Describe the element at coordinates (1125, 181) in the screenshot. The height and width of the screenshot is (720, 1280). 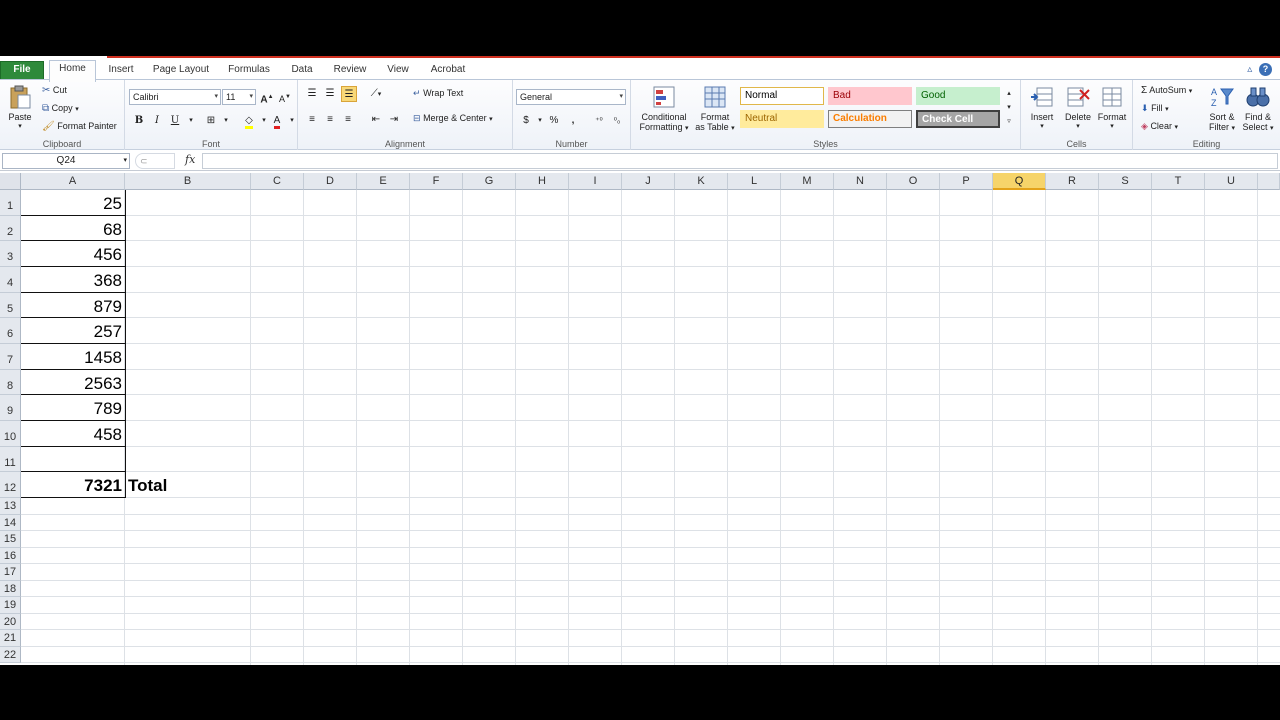
I see `column-header-s: S` at that location.